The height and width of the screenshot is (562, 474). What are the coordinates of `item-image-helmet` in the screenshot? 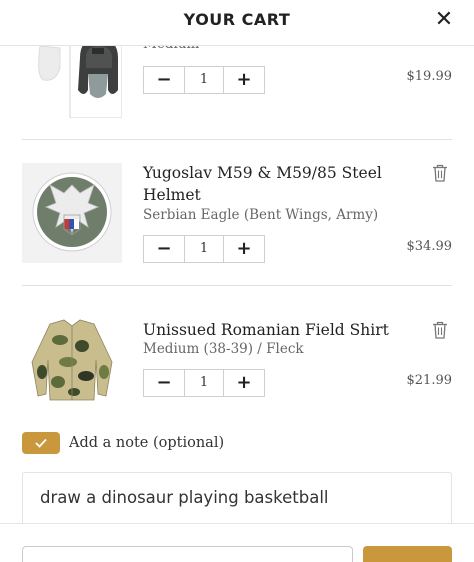 It's located at (72, 213).